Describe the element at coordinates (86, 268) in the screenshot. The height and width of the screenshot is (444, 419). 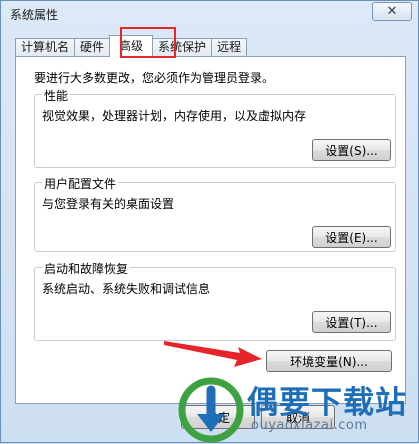
I see `startup-recovery-title: 启动和故障恢复` at that location.